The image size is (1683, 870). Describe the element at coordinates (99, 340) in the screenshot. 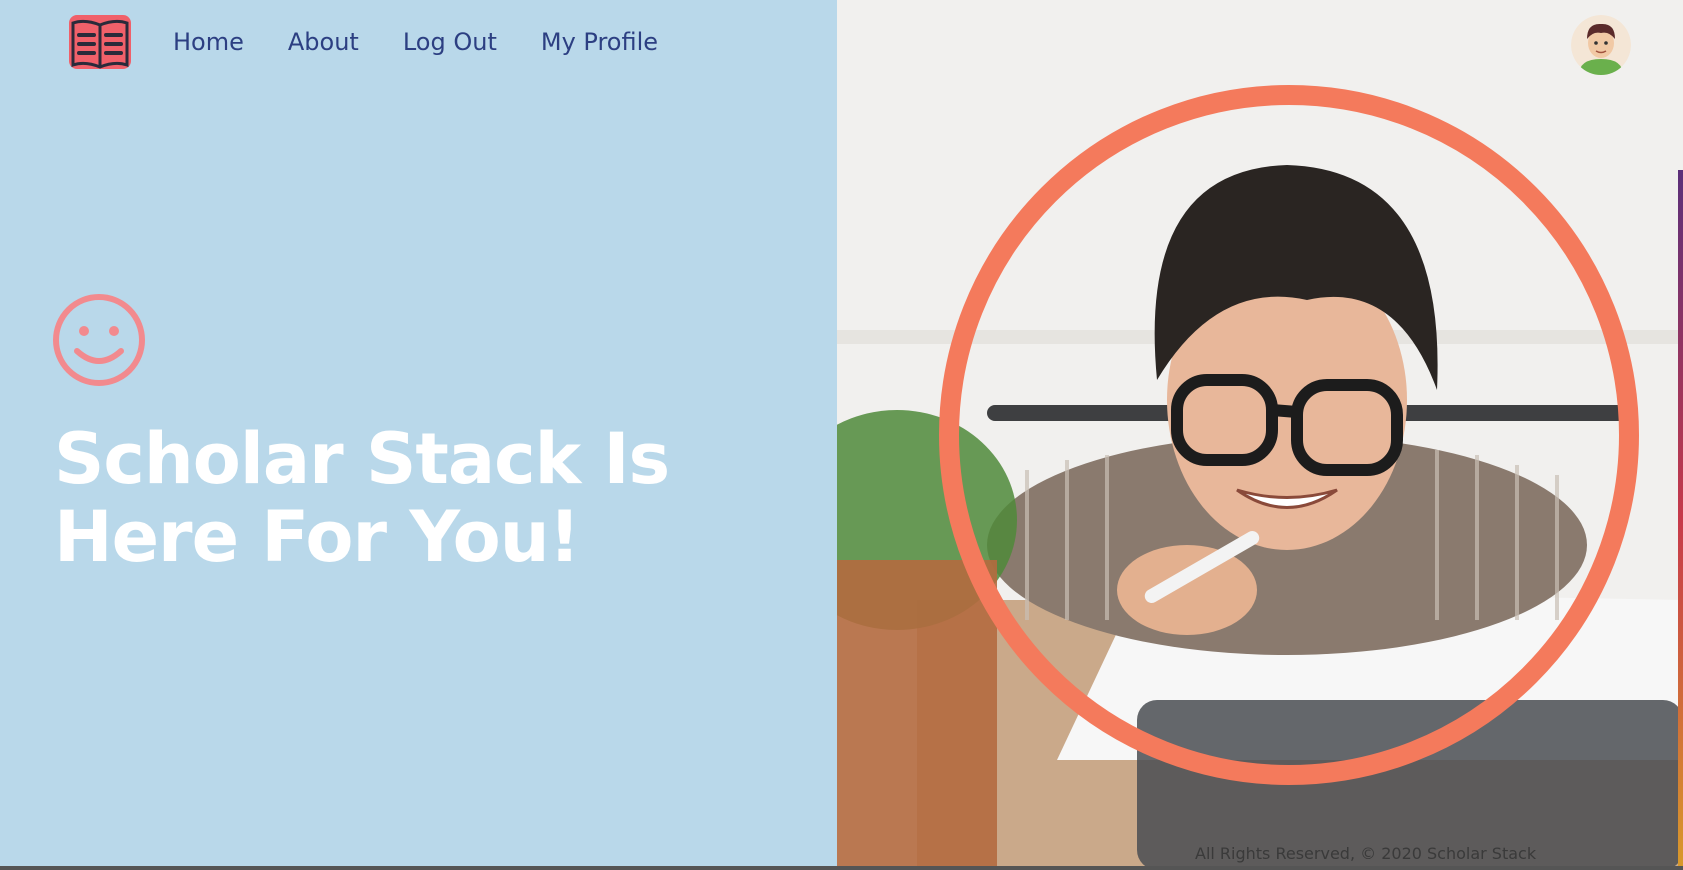

I see `smiley-face-icon` at that location.